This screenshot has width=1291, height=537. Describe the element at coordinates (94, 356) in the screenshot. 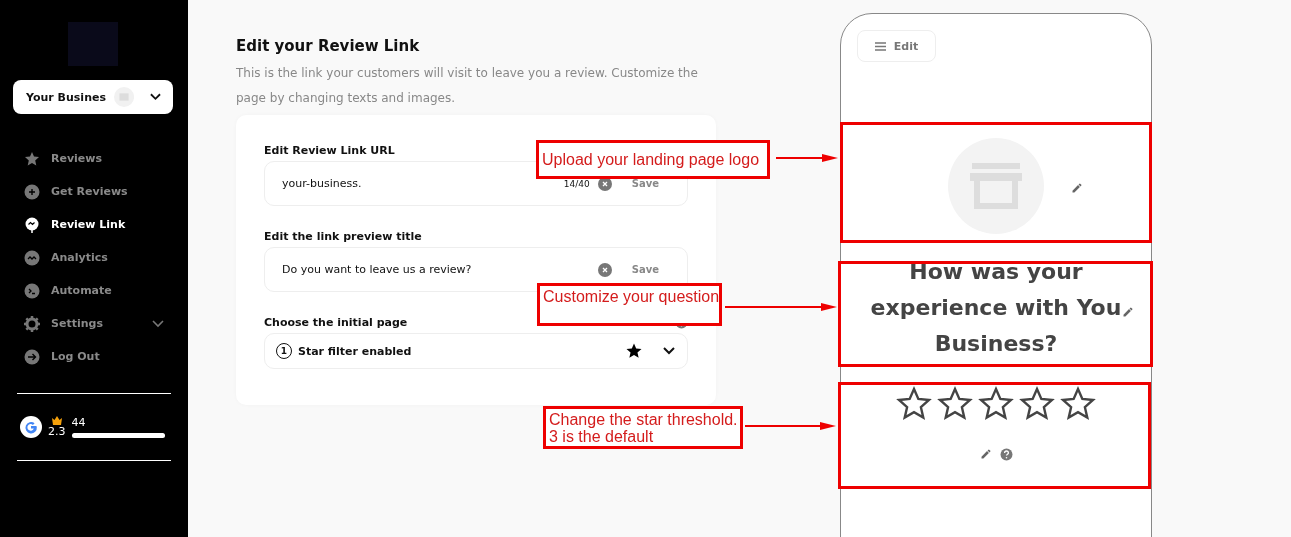

I see `nav-item: Log Out` at that location.